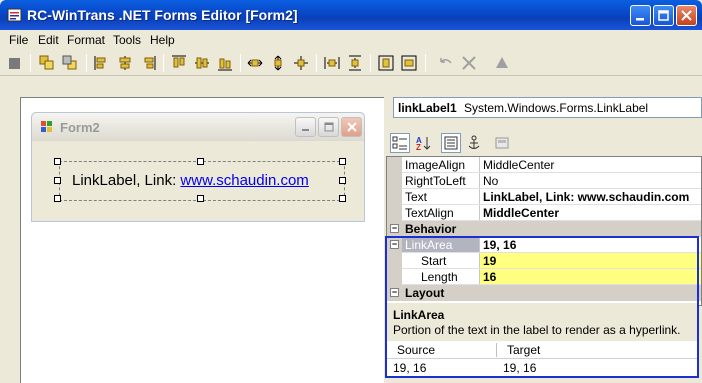 This screenshot has width=702, height=383. What do you see at coordinates (255, 63) in the screenshot?
I see `same-width-icon` at bounding box center [255, 63].